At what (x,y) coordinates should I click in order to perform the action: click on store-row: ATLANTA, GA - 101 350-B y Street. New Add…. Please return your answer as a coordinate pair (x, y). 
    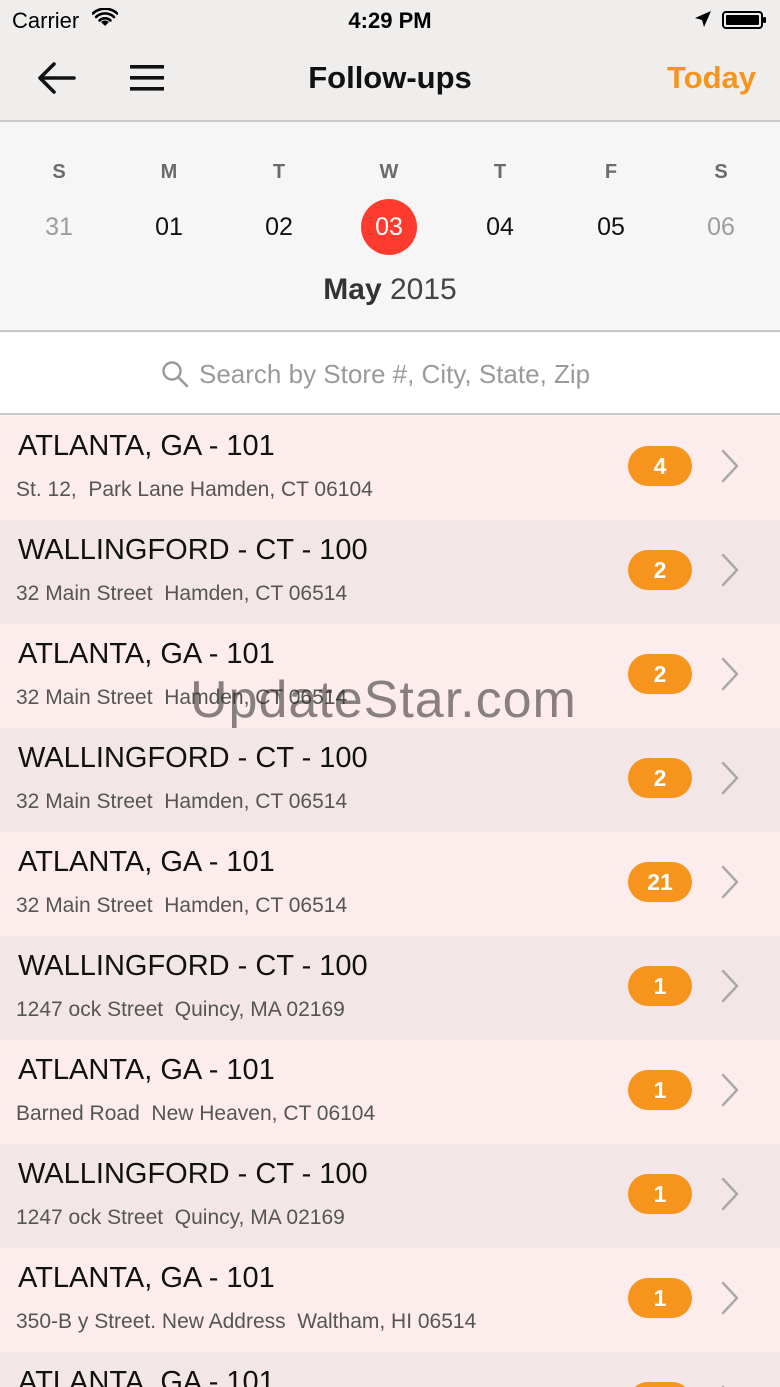
    Looking at the image, I should click on (390, 1300).